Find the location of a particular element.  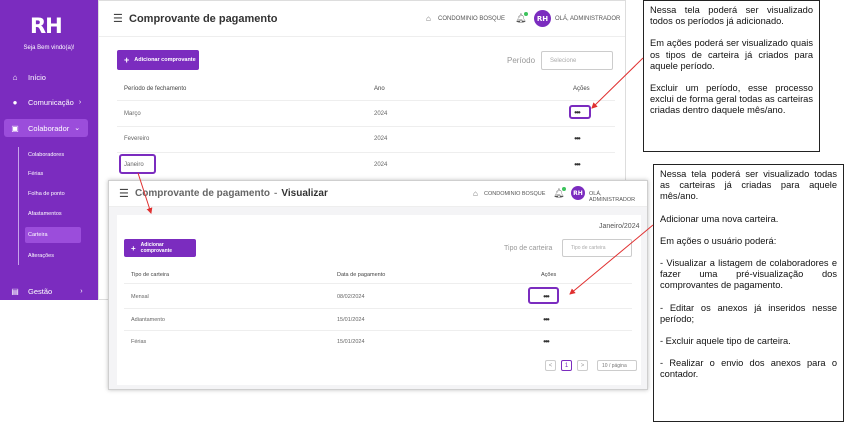

arrow-to-detail-screen is located at coordinates (145, 193).